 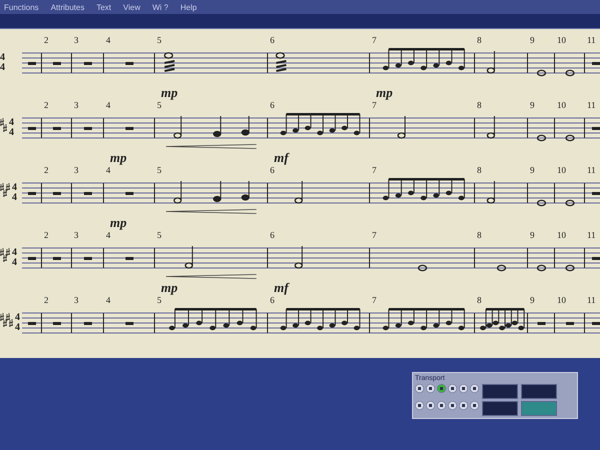 I want to click on menu-item: Wi ?, so click(x=160, y=7).